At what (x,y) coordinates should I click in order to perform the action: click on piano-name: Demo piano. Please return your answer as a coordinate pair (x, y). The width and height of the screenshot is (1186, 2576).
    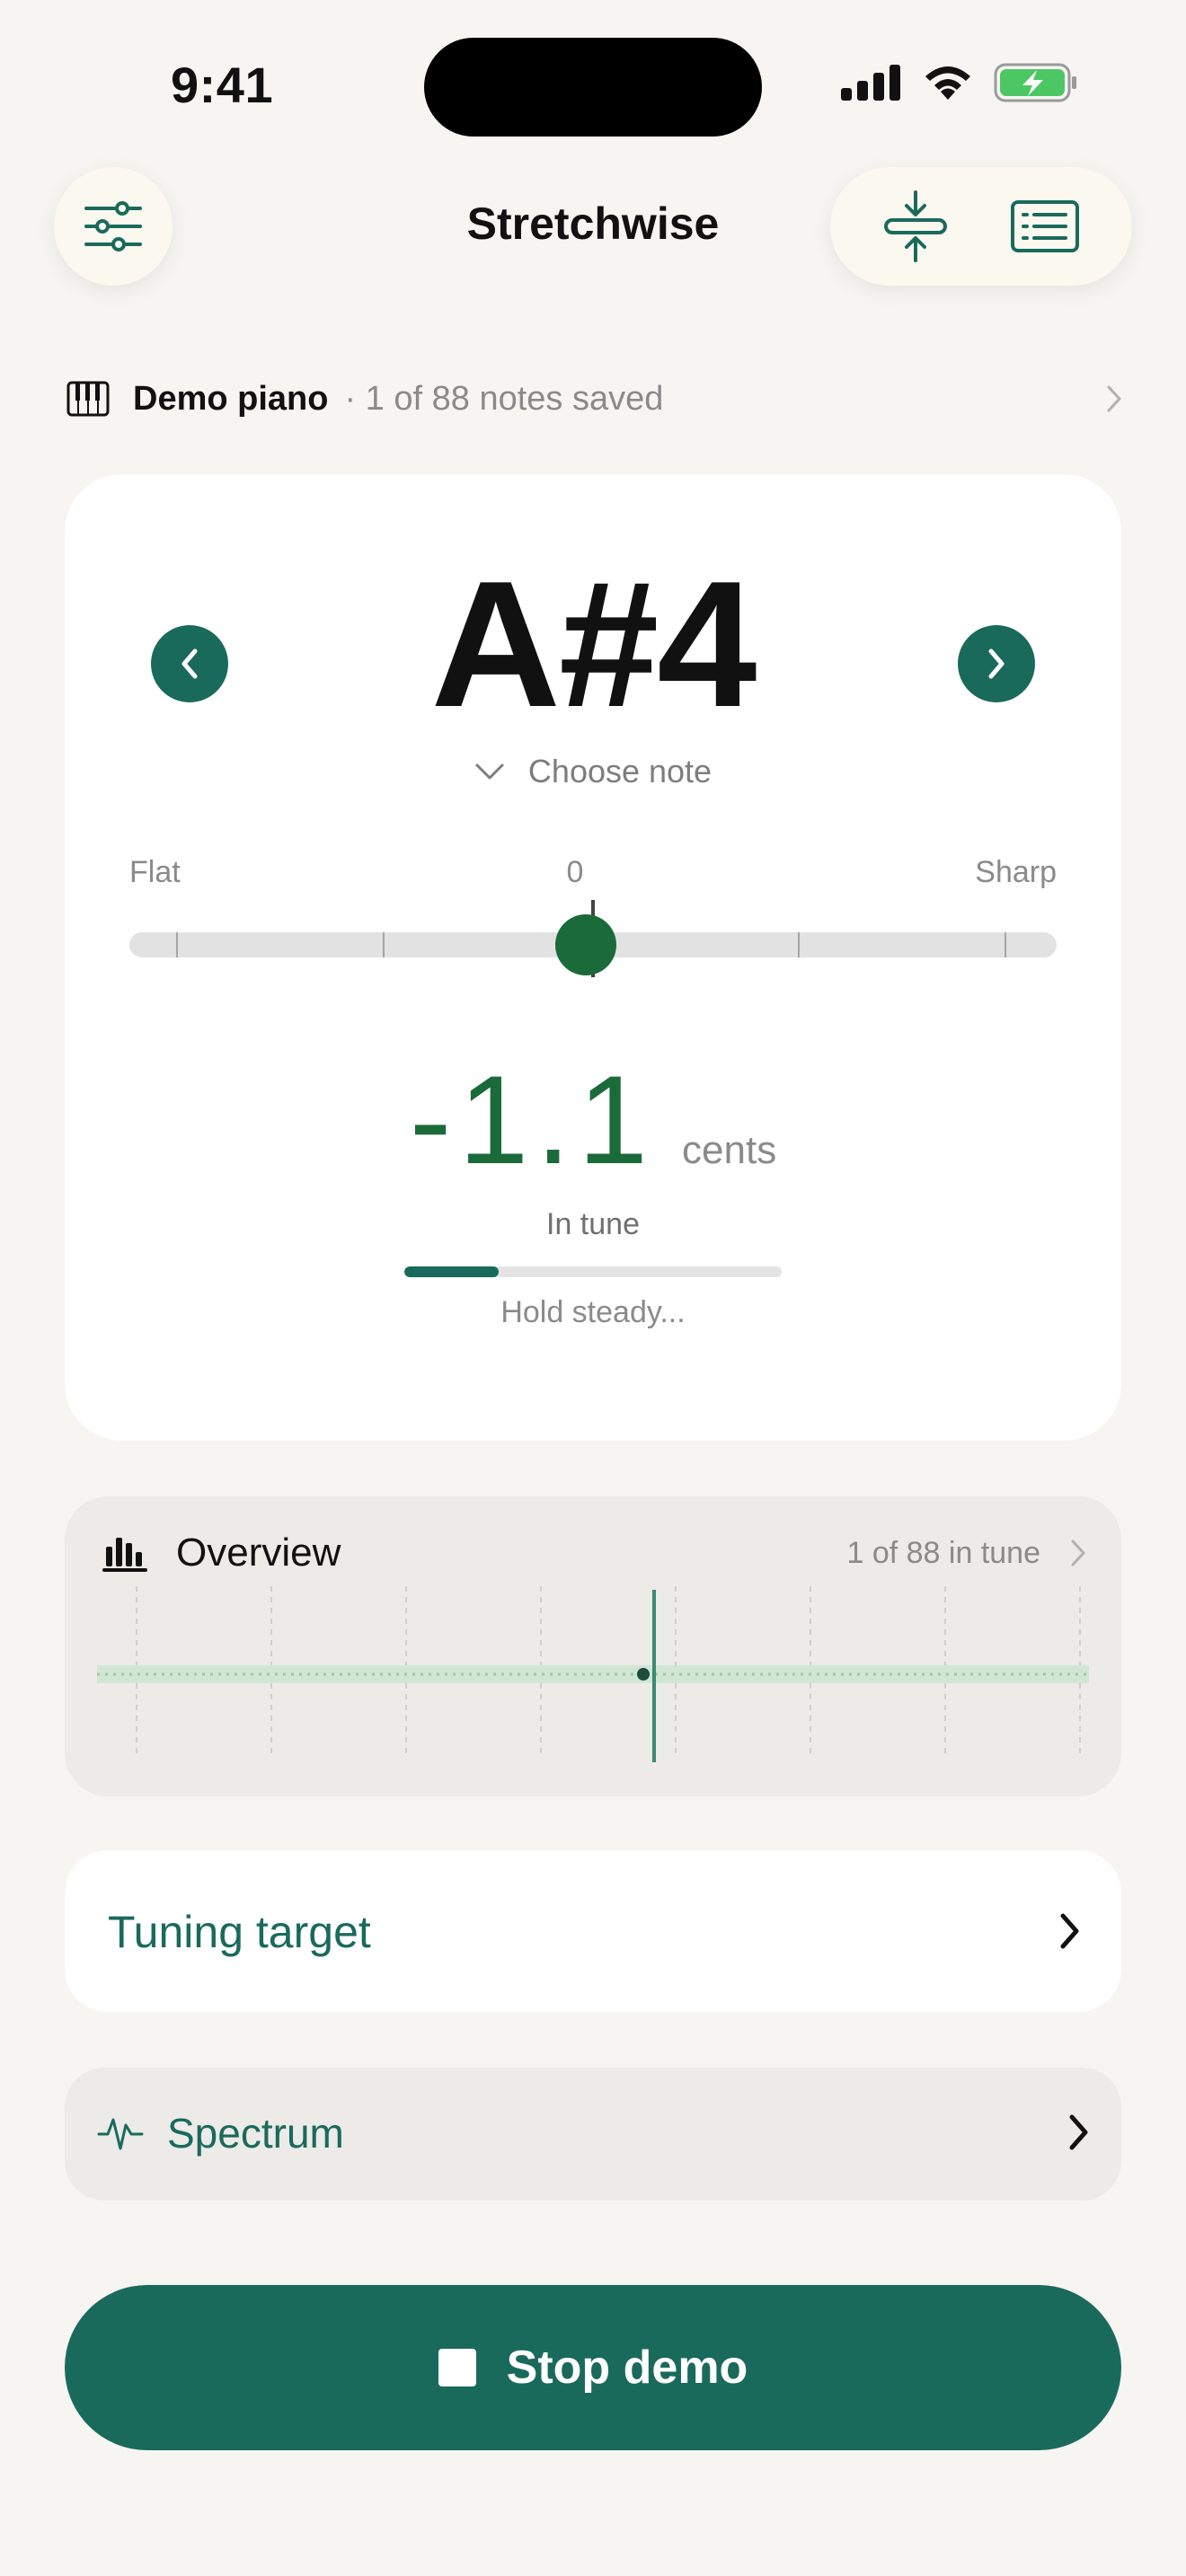
    Looking at the image, I should click on (231, 398).